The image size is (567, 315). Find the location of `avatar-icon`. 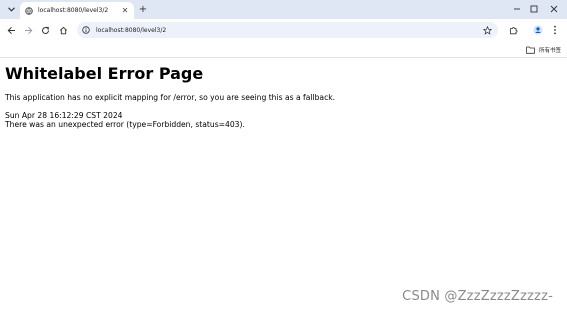

avatar-icon is located at coordinates (538, 30).